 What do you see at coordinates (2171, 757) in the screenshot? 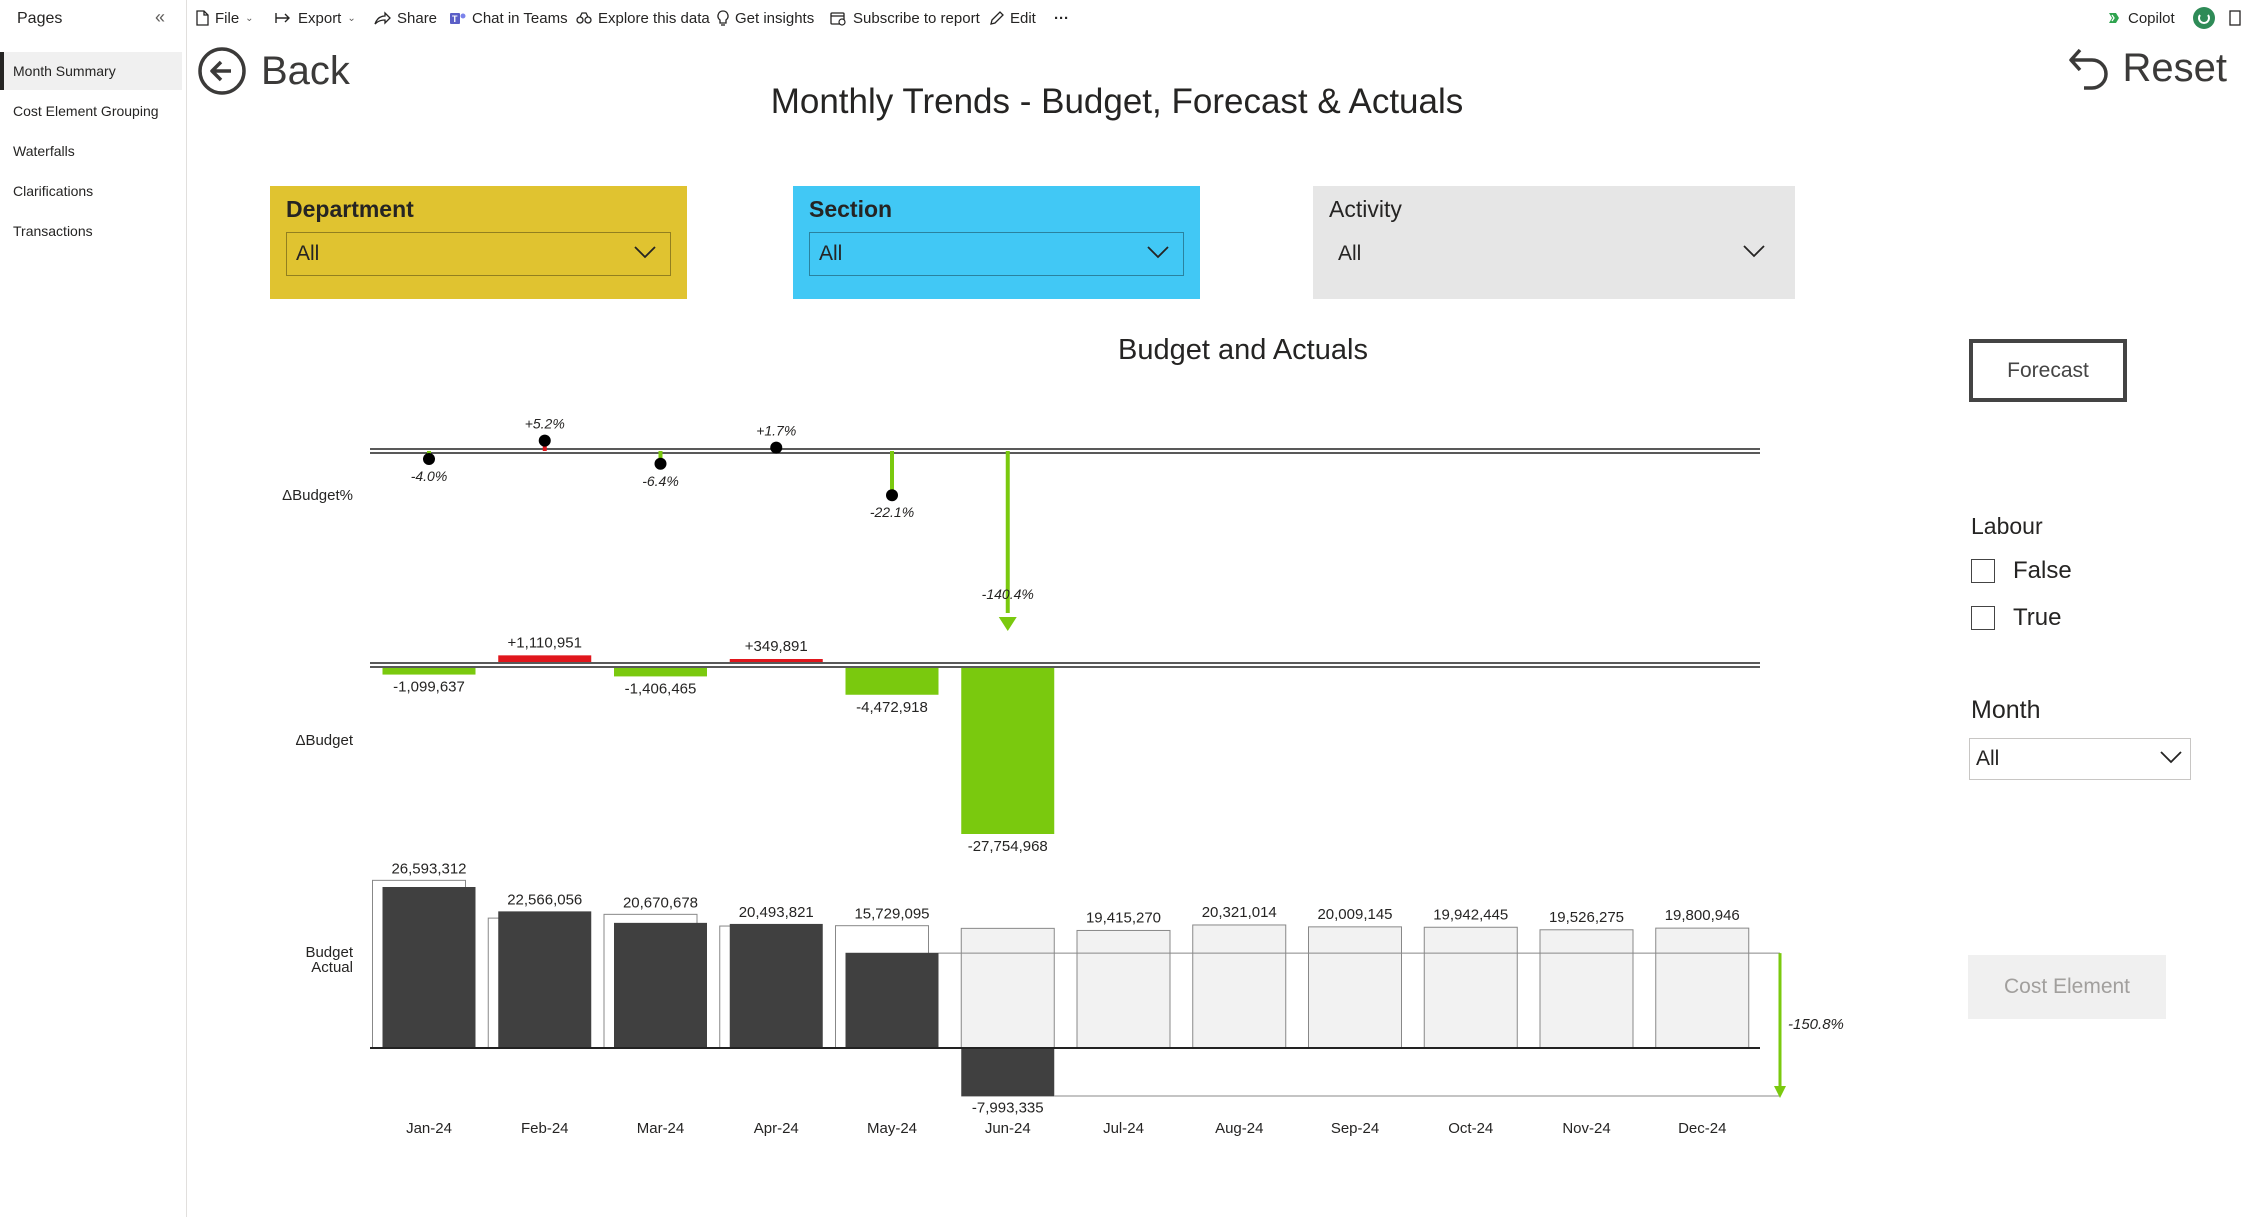
I see `chevron-down-icon` at bounding box center [2171, 757].